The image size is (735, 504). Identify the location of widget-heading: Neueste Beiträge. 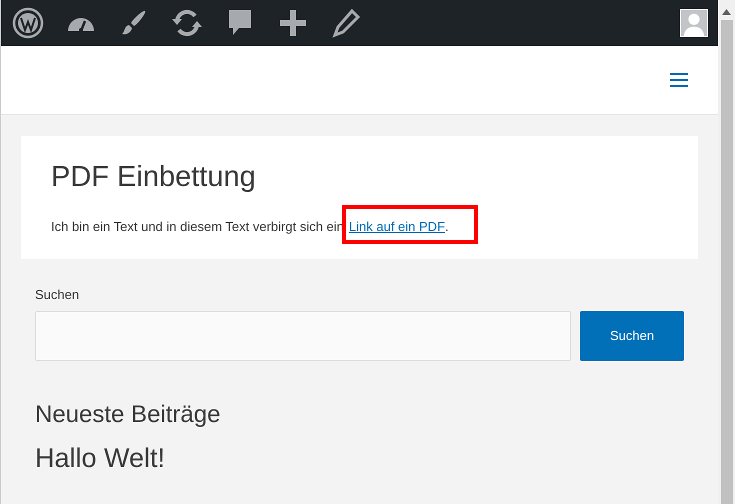
(128, 415).